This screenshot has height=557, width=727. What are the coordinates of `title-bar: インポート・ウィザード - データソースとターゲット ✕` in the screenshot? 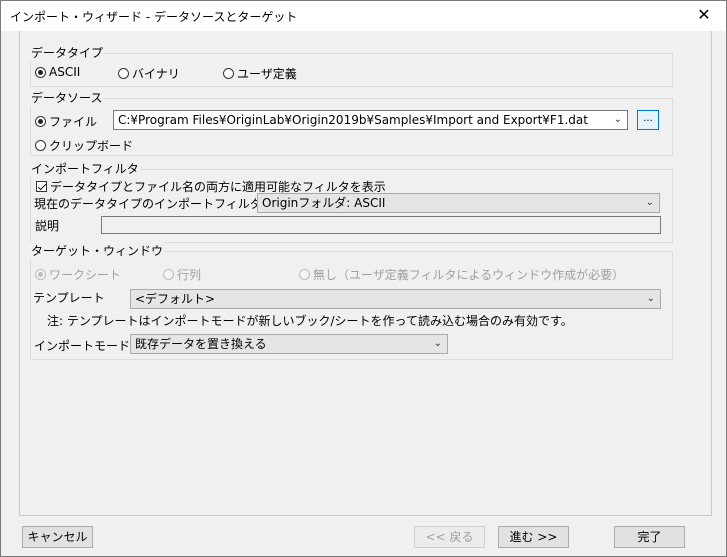 It's located at (363, 16).